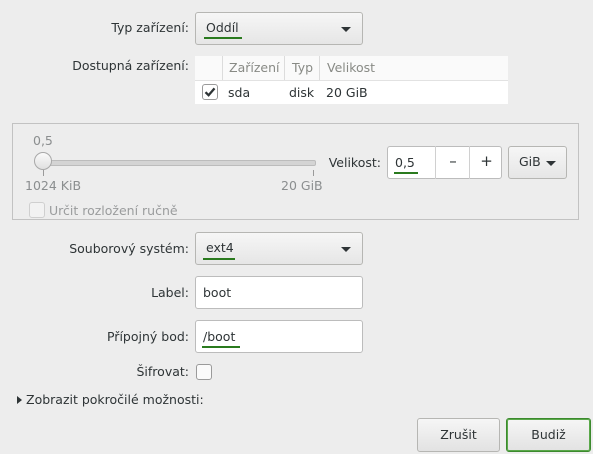 The image size is (593, 454). What do you see at coordinates (239, 92) in the screenshot?
I see `cell-device: sda` at bounding box center [239, 92].